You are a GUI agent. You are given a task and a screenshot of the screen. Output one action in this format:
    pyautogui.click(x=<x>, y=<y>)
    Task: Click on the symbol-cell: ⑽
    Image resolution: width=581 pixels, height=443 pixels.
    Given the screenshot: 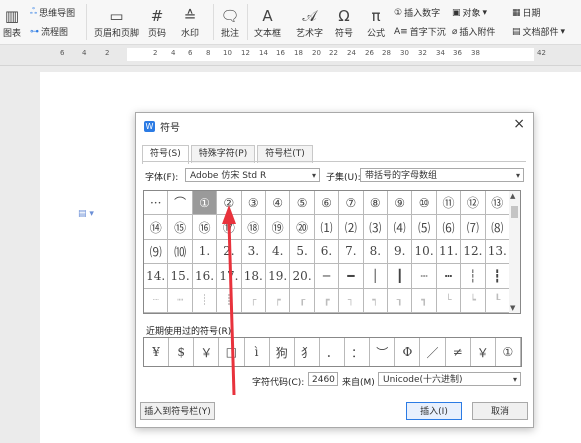 What is the action you would take?
    pyautogui.click(x=180, y=252)
    